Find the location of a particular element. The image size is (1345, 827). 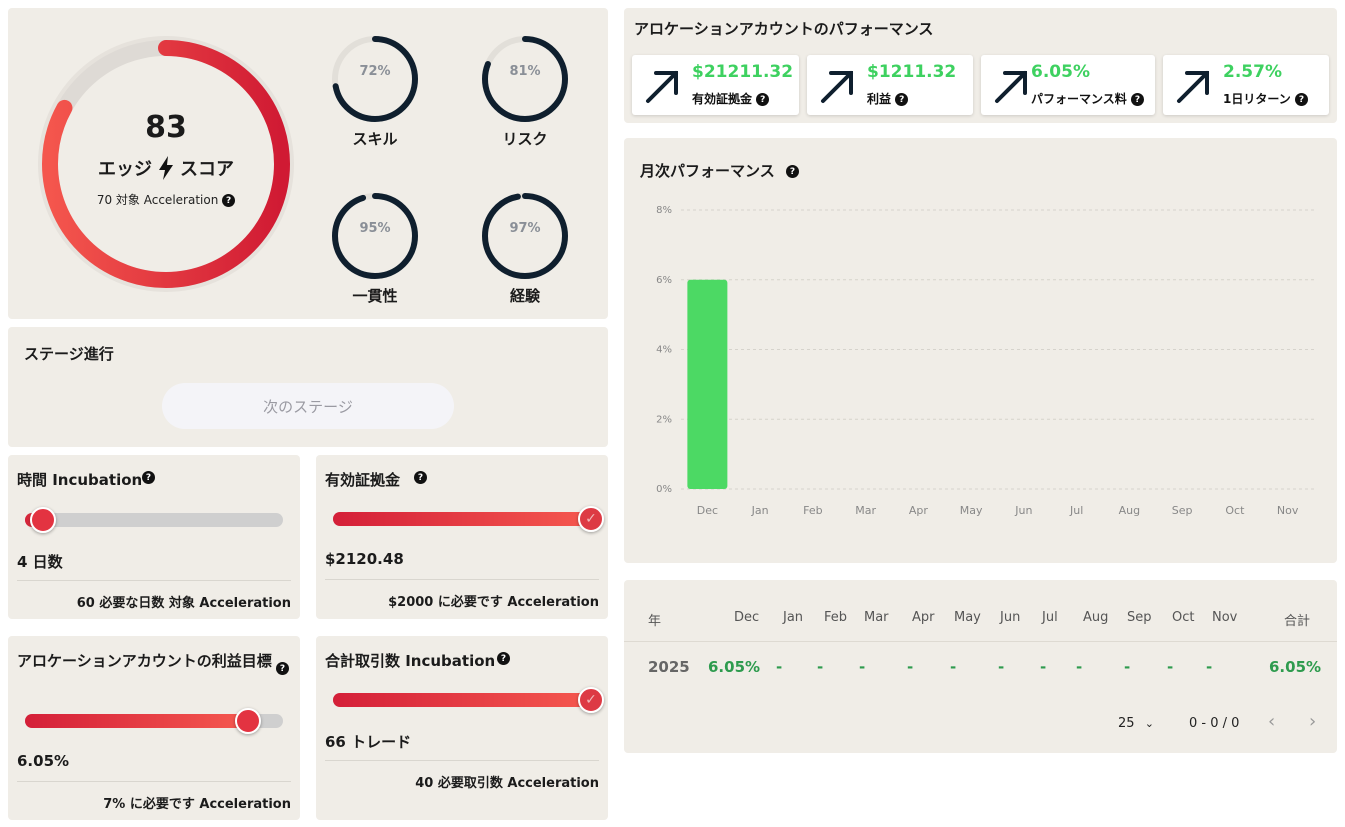

check-icon: ✓ is located at coordinates (591, 519).